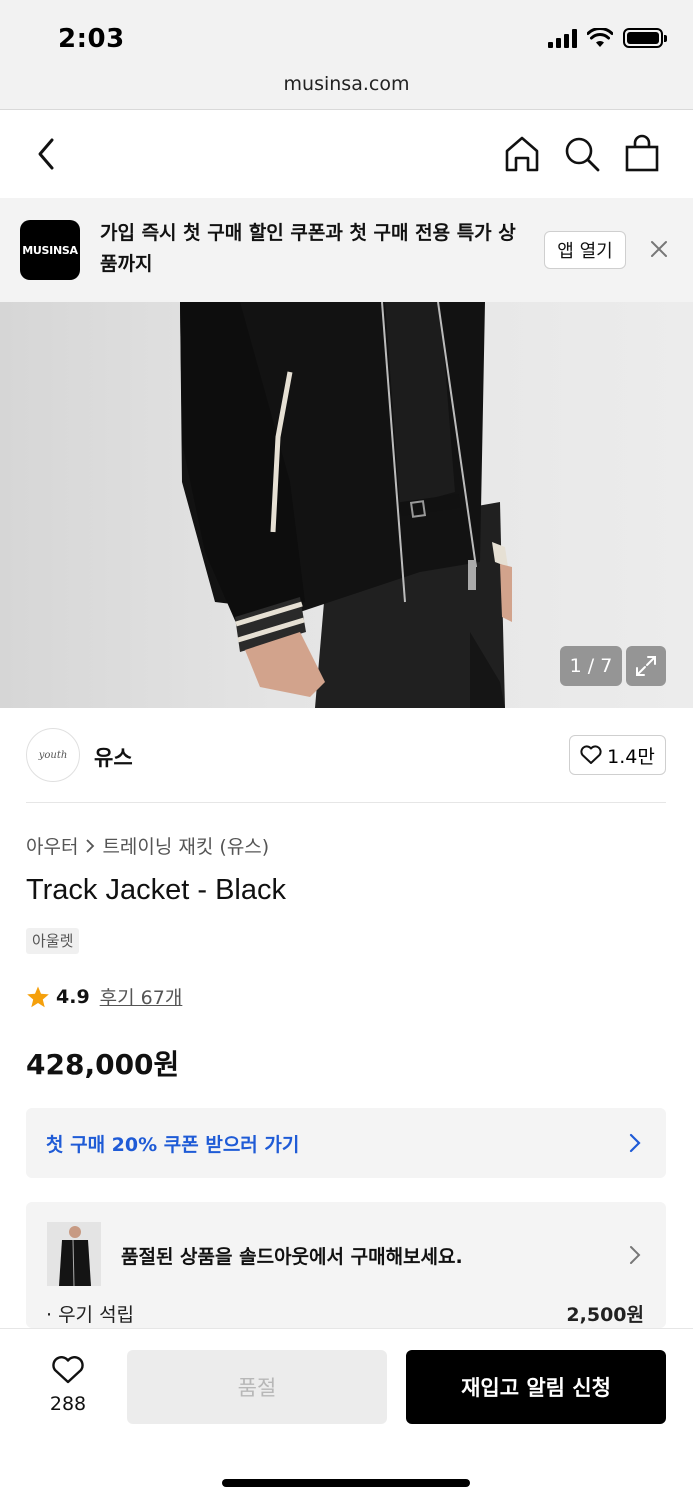  Describe the element at coordinates (562, 38) in the screenshot. I see `cellular-signal-icon` at that location.